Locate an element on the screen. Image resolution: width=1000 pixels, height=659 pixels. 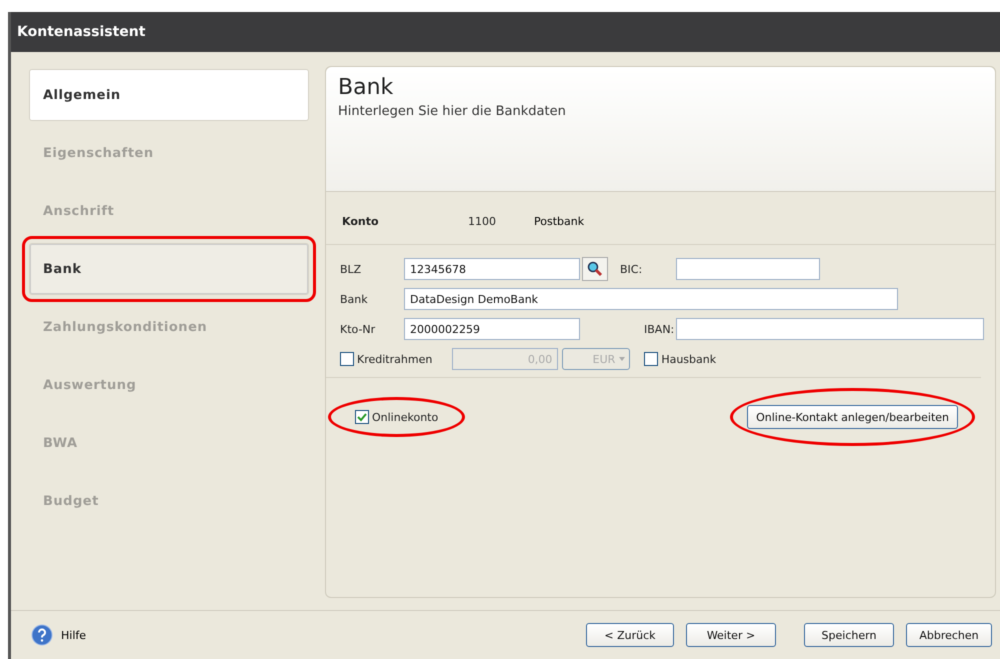
page-title: Bank is located at coordinates (366, 87).